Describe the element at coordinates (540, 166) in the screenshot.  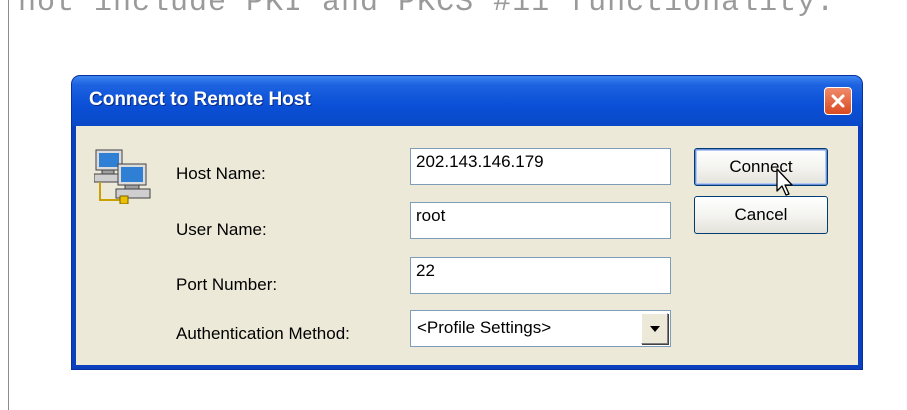
I see `host-name-input: 202.143.146.179` at that location.